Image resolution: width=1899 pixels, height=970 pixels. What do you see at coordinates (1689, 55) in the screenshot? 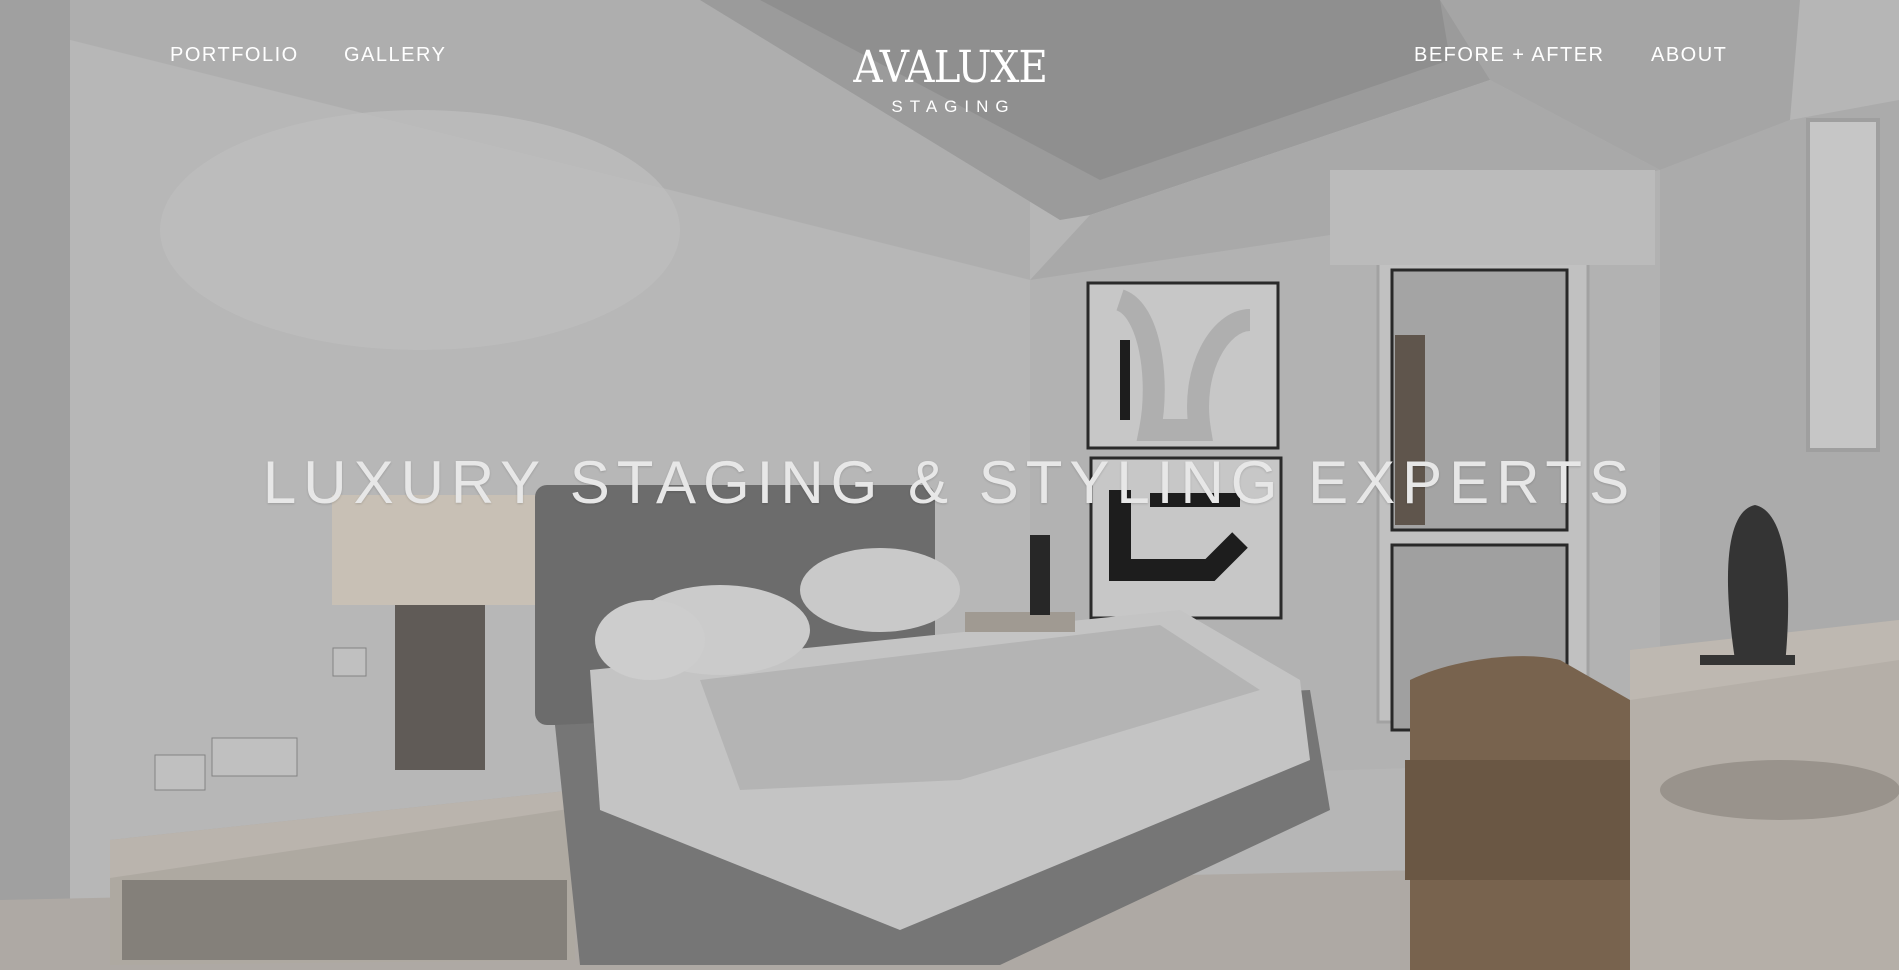
I see `nav-link-about: ABOUT` at bounding box center [1689, 55].